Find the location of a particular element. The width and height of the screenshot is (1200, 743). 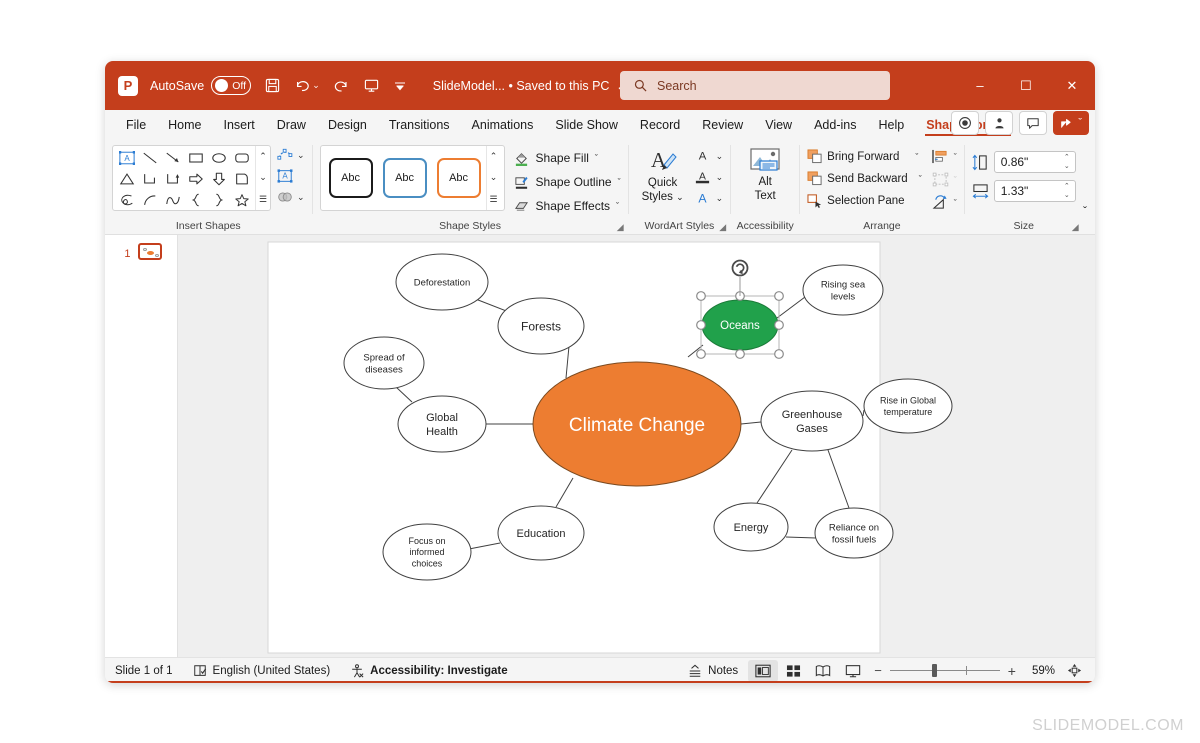

tab-add-ins: Add-ins is located at coordinates (835, 125).